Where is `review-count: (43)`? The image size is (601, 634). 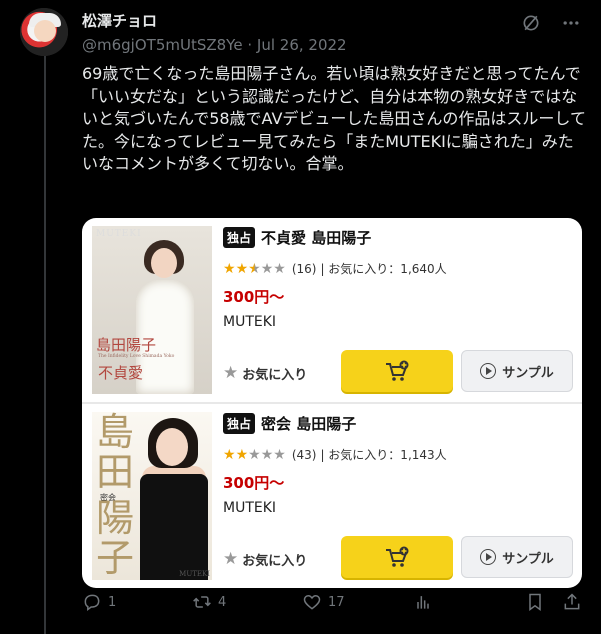 review-count: (43) is located at coordinates (304, 454).